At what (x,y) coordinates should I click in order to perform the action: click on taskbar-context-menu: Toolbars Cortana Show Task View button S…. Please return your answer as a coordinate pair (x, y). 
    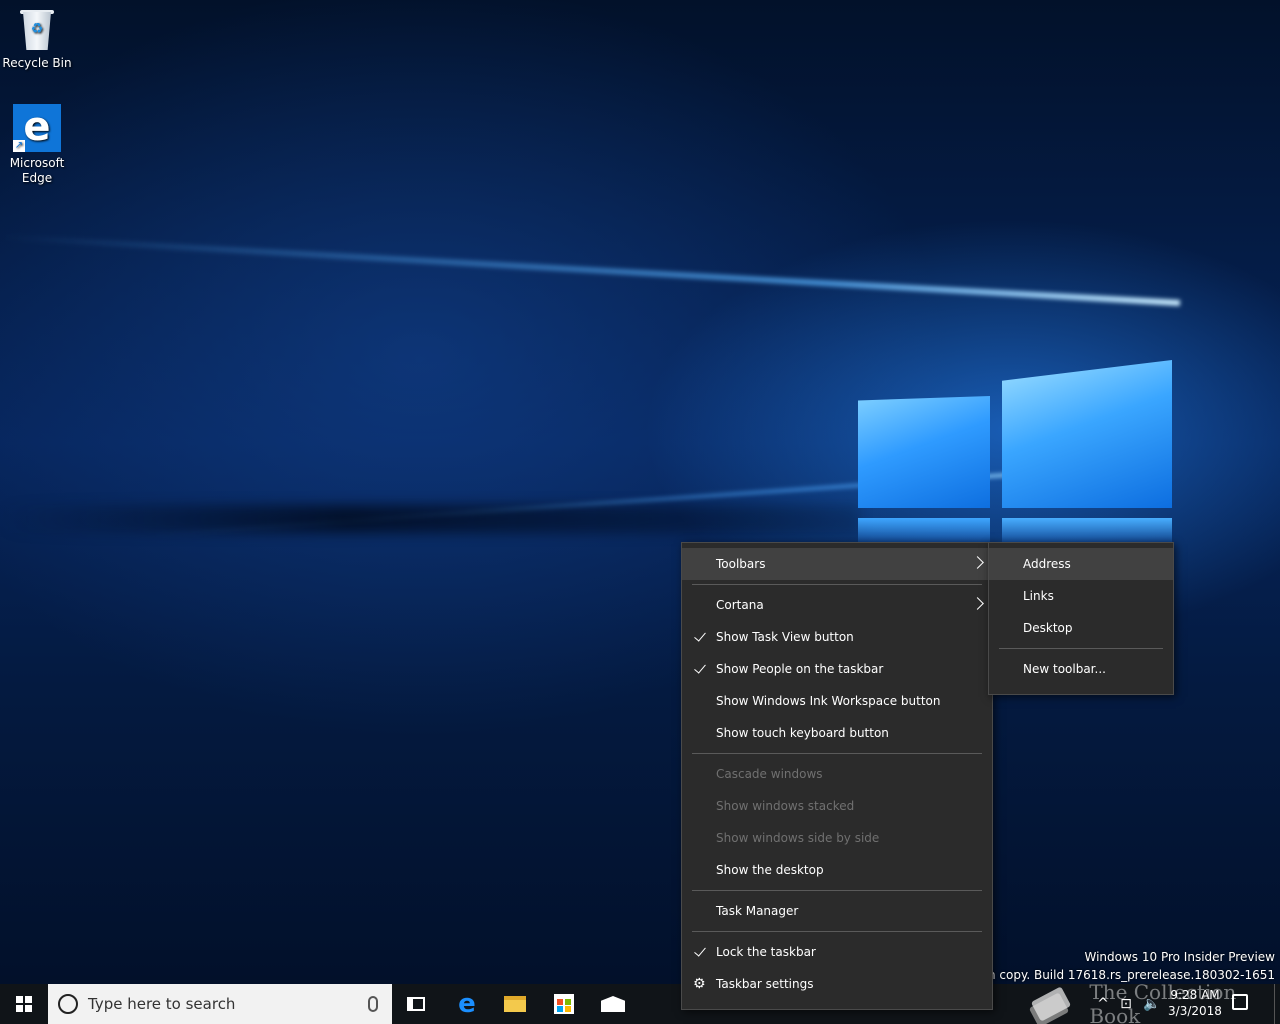
    Looking at the image, I should click on (837, 776).